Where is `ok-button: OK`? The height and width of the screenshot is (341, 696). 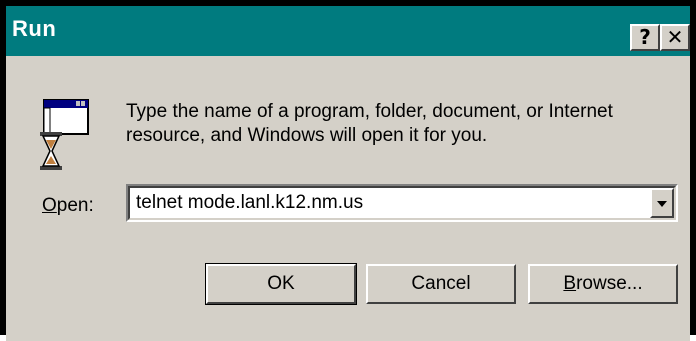 ok-button: OK is located at coordinates (281, 284).